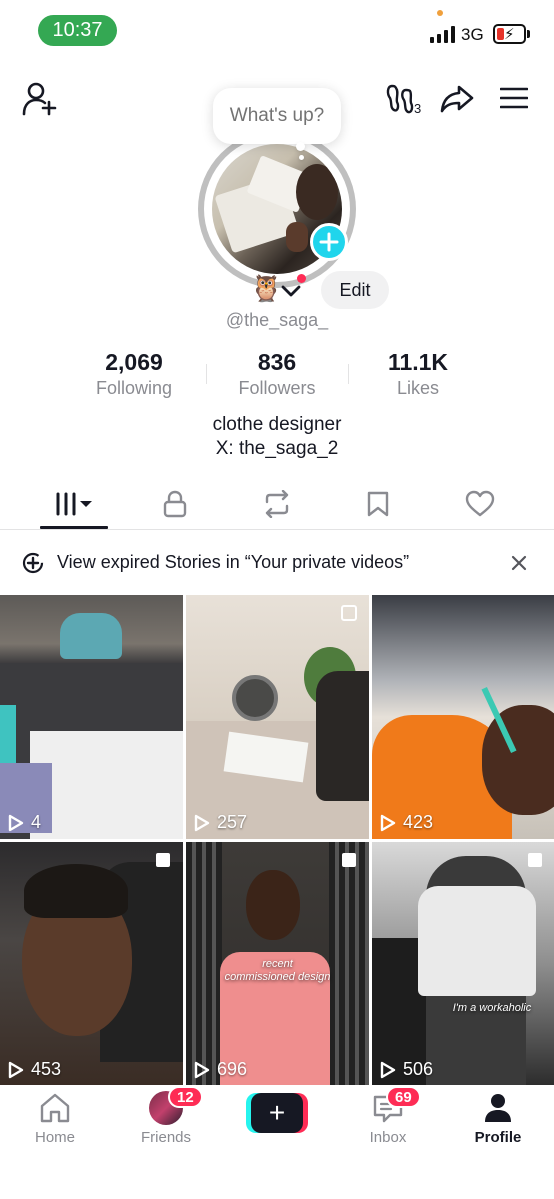  I want to click on tab-favorites, so click(378, 504).